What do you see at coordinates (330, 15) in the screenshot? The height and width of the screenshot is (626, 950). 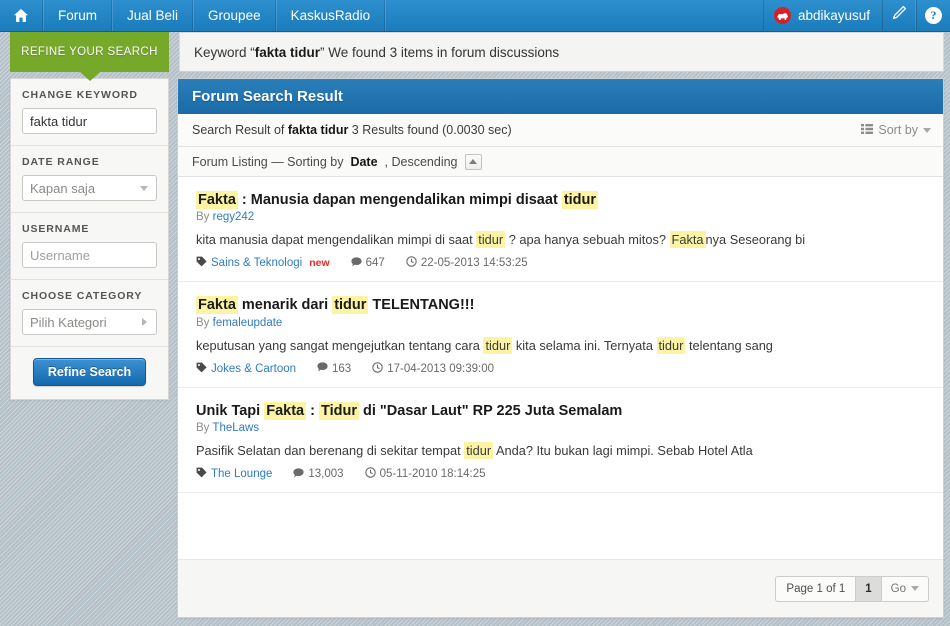 I see `nav-item-kaskusradio: KaskusRadio` at bounding box center [330, 15].